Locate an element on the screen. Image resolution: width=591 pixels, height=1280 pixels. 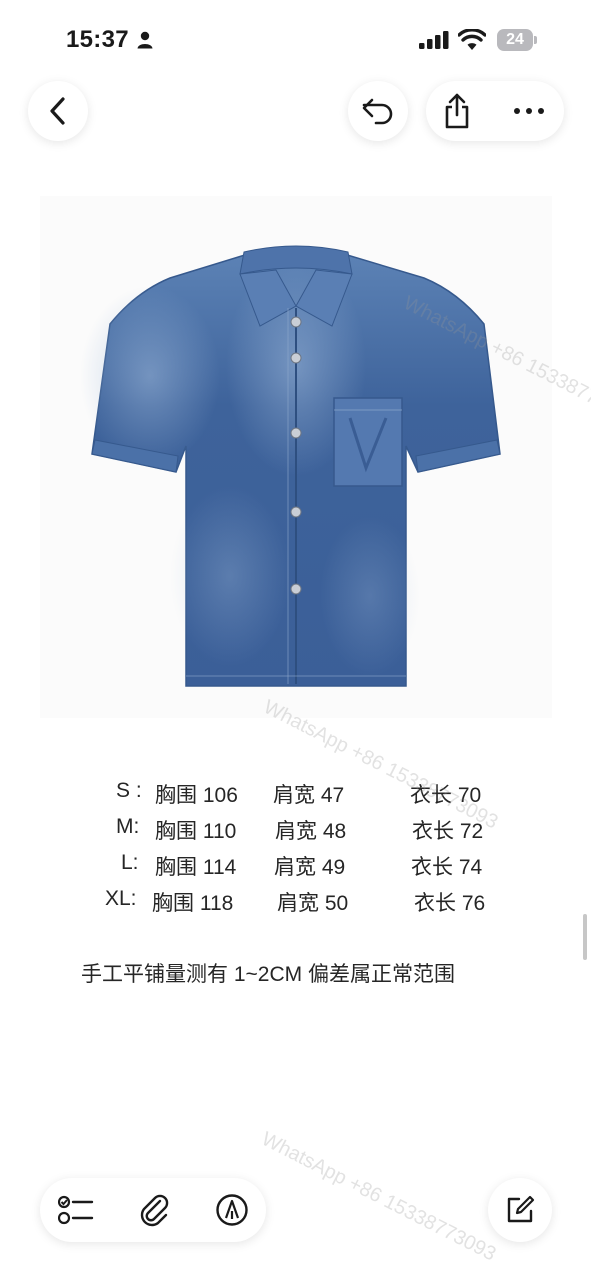
share-button is located at coordinates (457, 111).